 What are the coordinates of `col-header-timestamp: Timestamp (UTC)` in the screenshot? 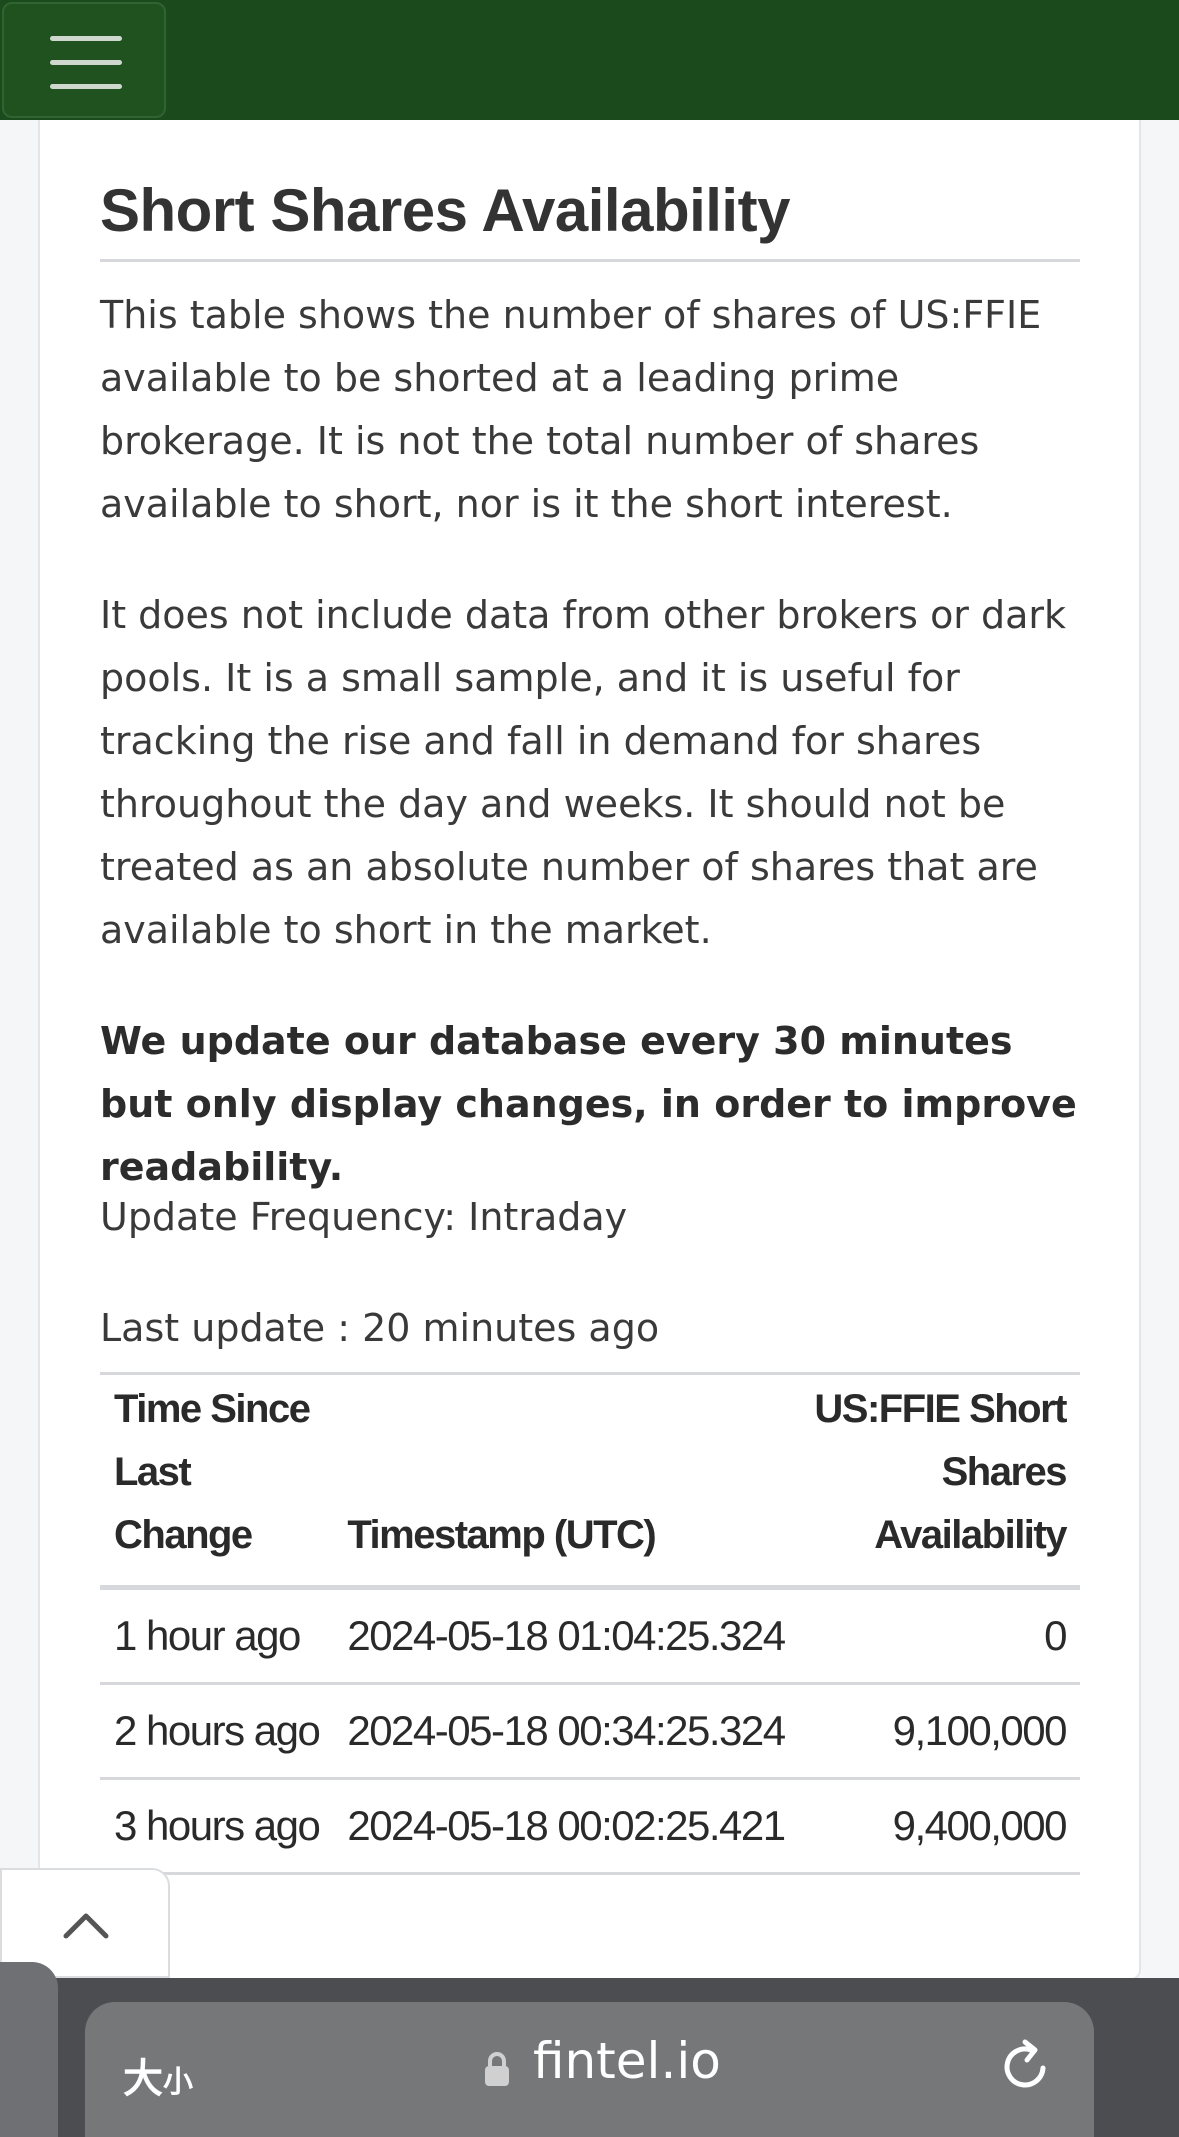 It's located at (566, 1481).